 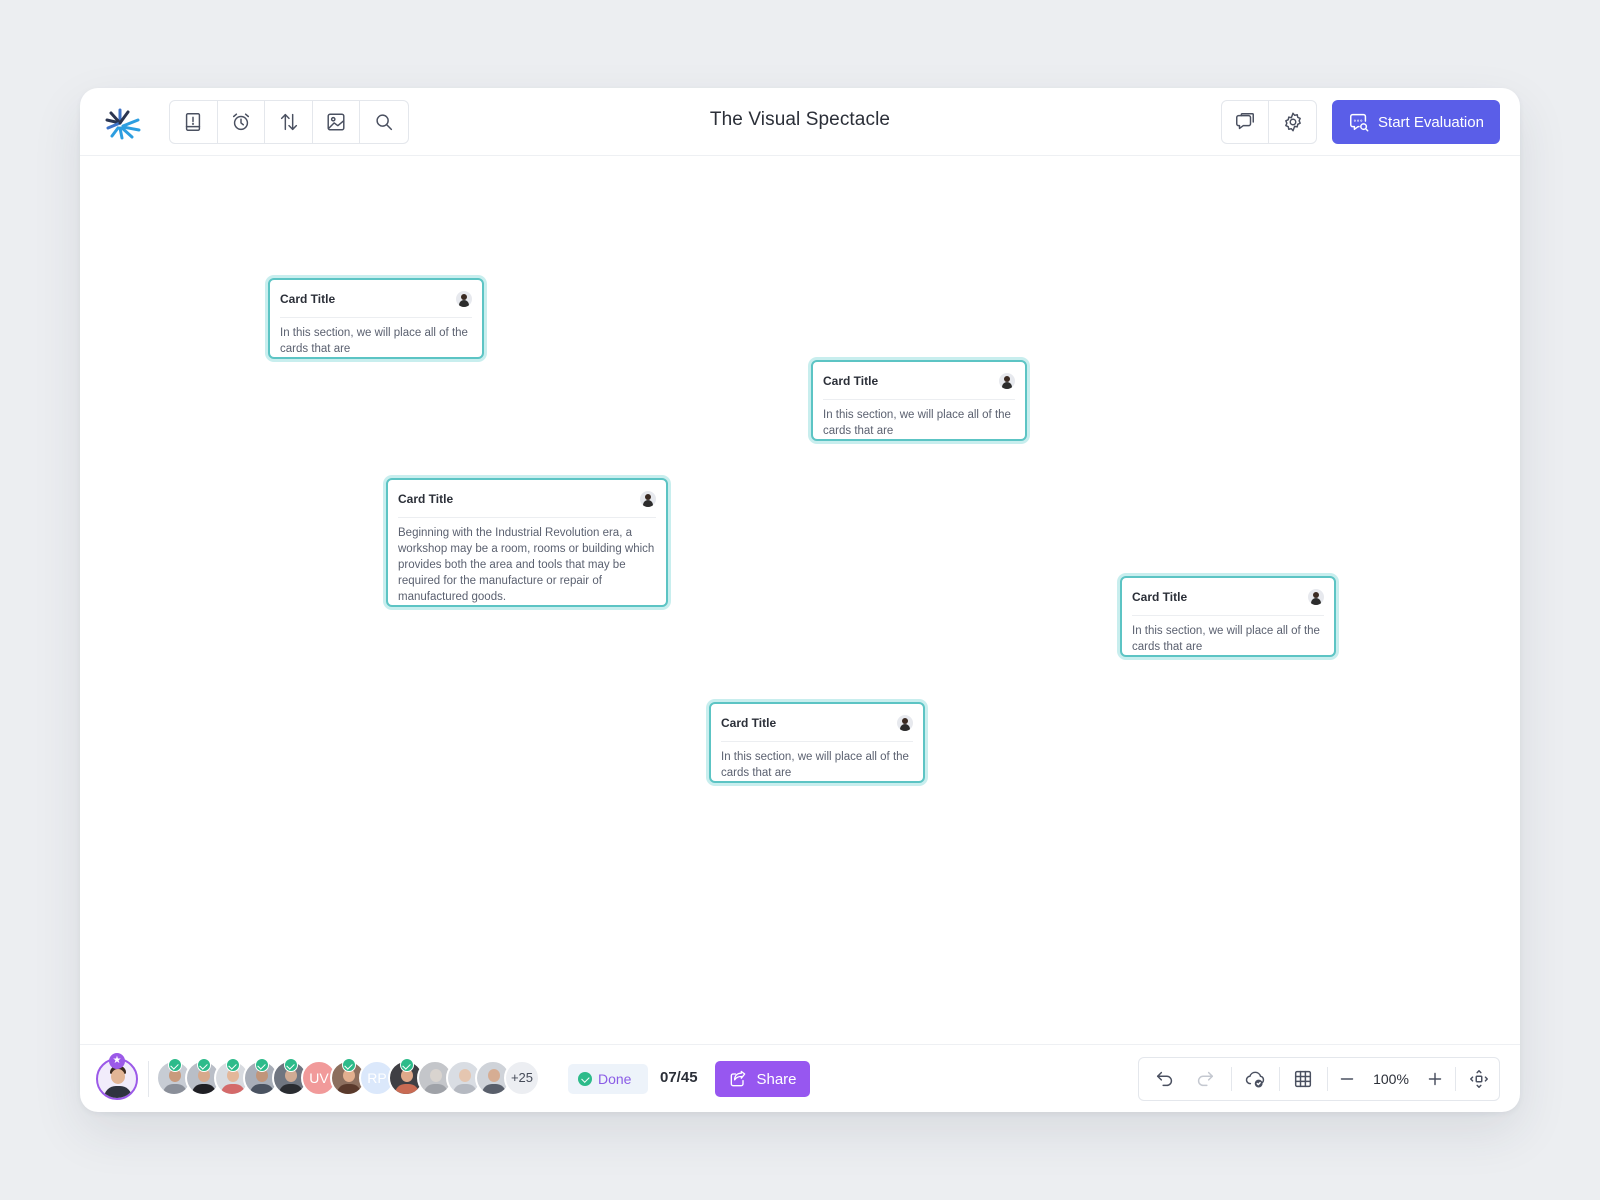 I want to click on redo-button, so click(x=1205, y=1079).